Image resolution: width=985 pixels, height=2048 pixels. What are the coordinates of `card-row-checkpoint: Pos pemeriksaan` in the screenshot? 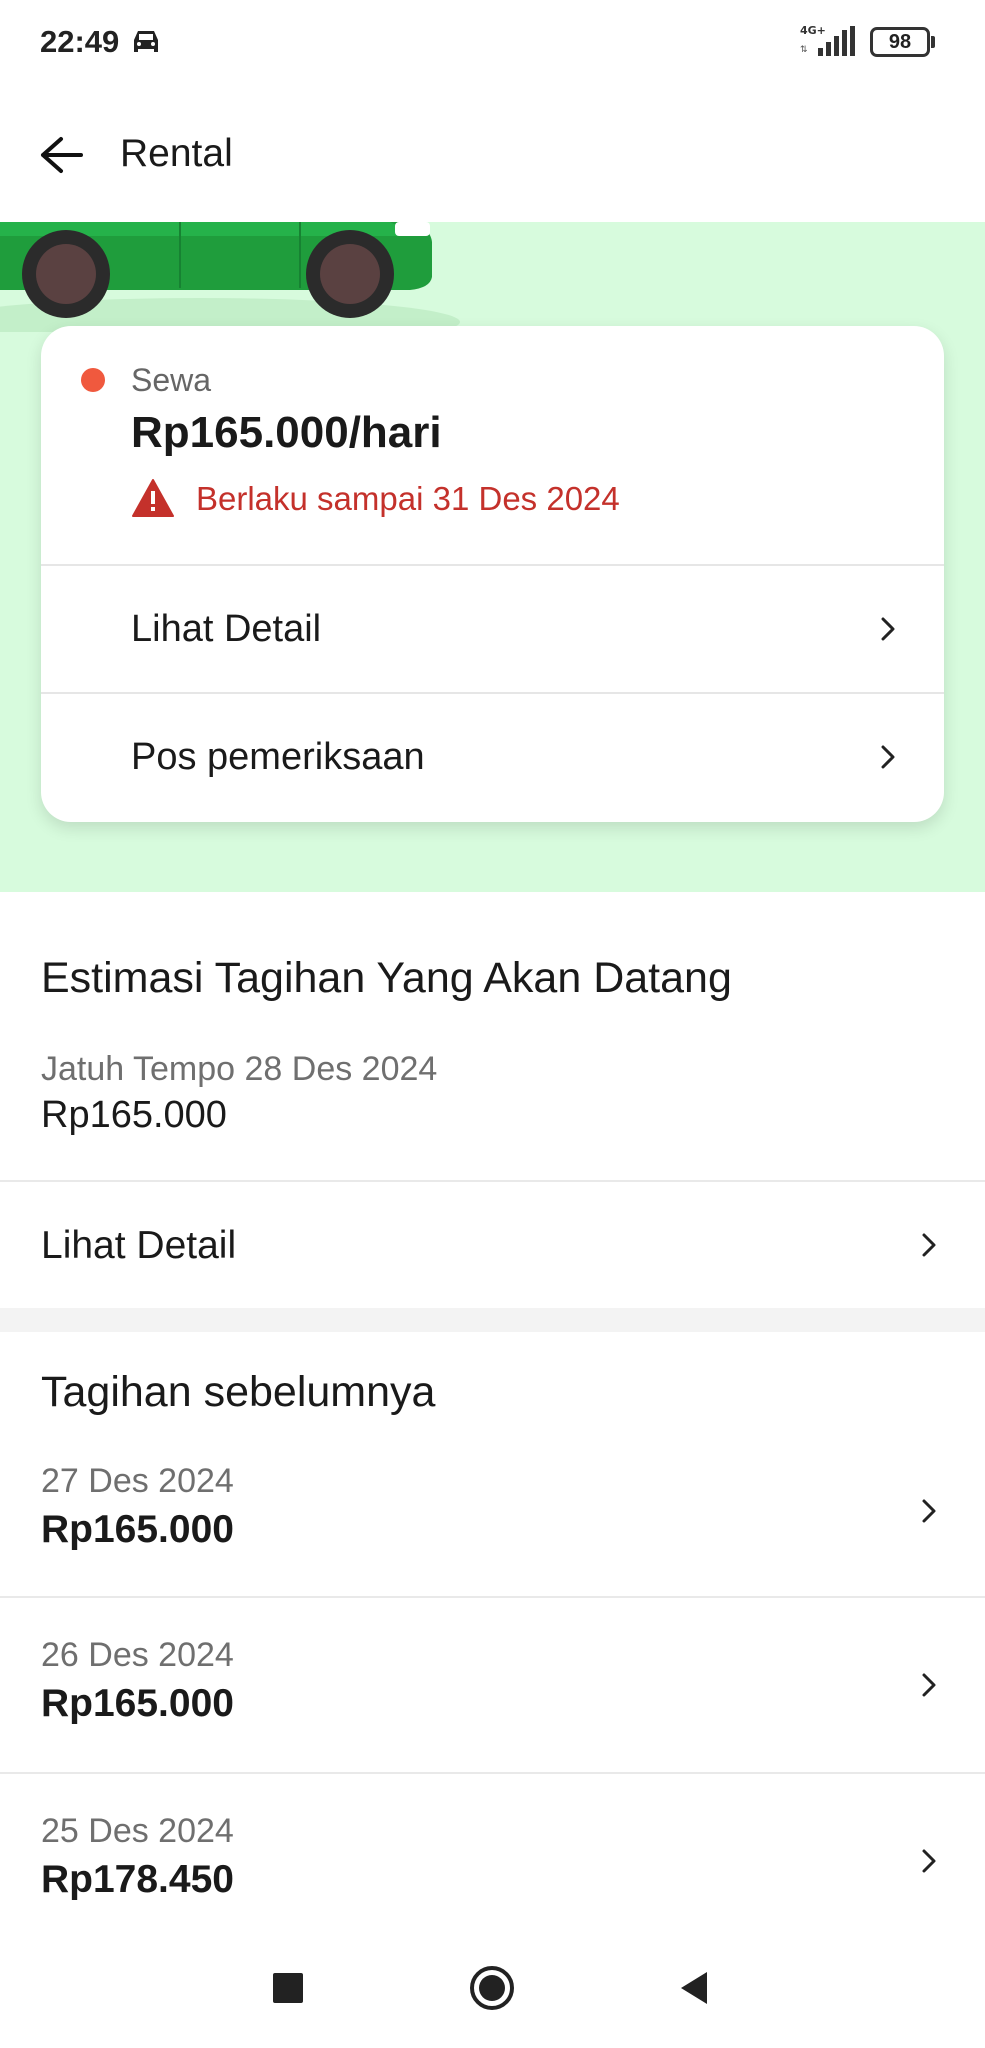 It's located at (492, 757).